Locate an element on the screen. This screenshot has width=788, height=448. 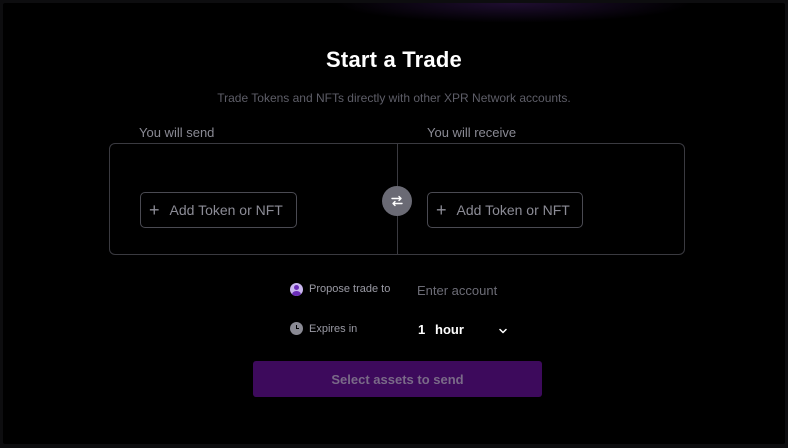
add-receive-asset-button: + Add Token or NFT is located at coordinates (505, 210).